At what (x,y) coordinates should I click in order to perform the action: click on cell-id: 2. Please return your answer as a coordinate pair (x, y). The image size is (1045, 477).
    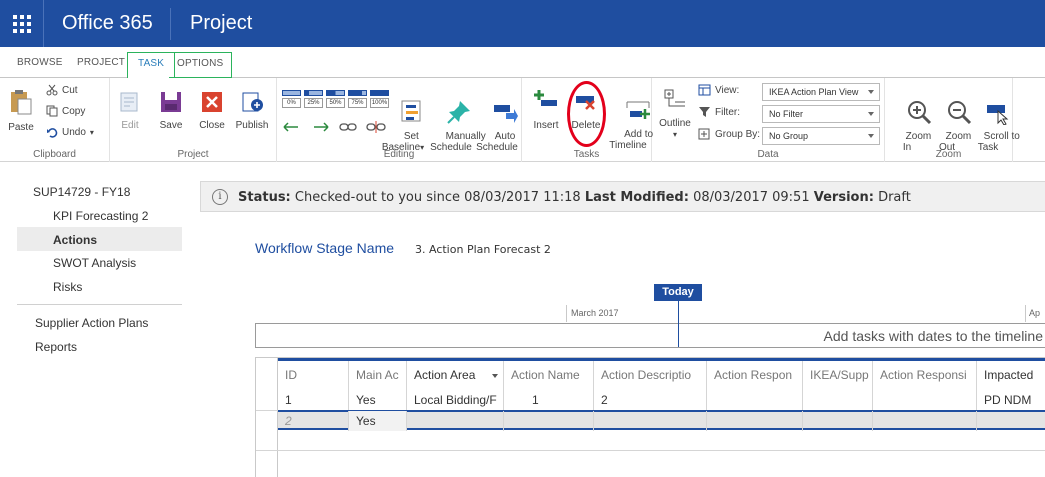
    Looking at the image, I should click on (313, 421).